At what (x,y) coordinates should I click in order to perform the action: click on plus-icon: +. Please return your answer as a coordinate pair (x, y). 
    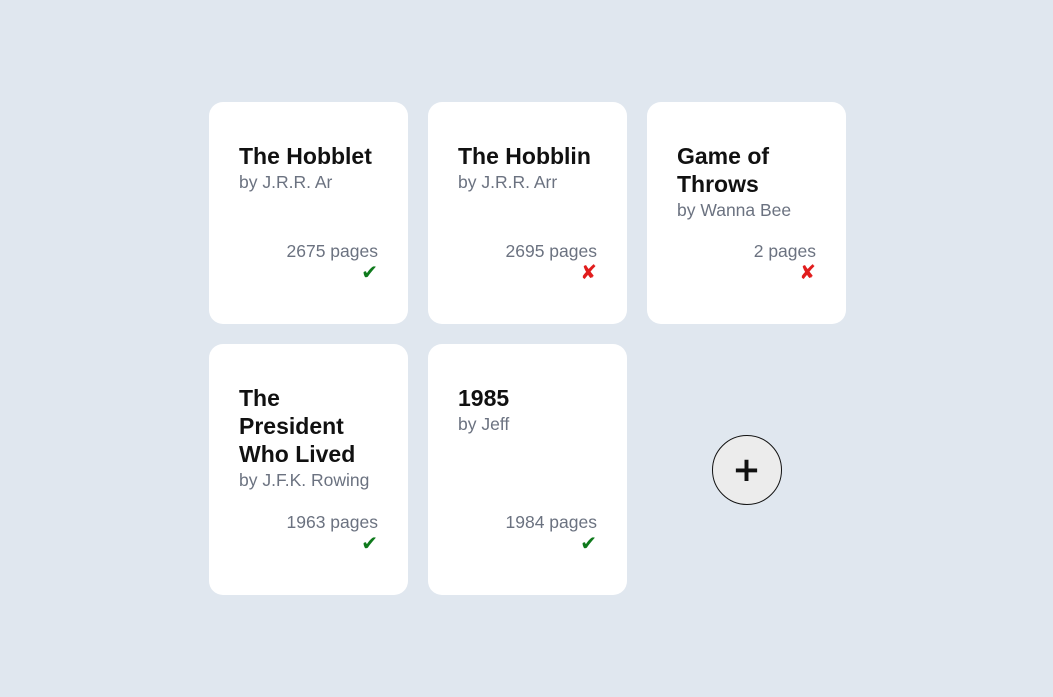
    Looking at the image, I should click on (746, 469).